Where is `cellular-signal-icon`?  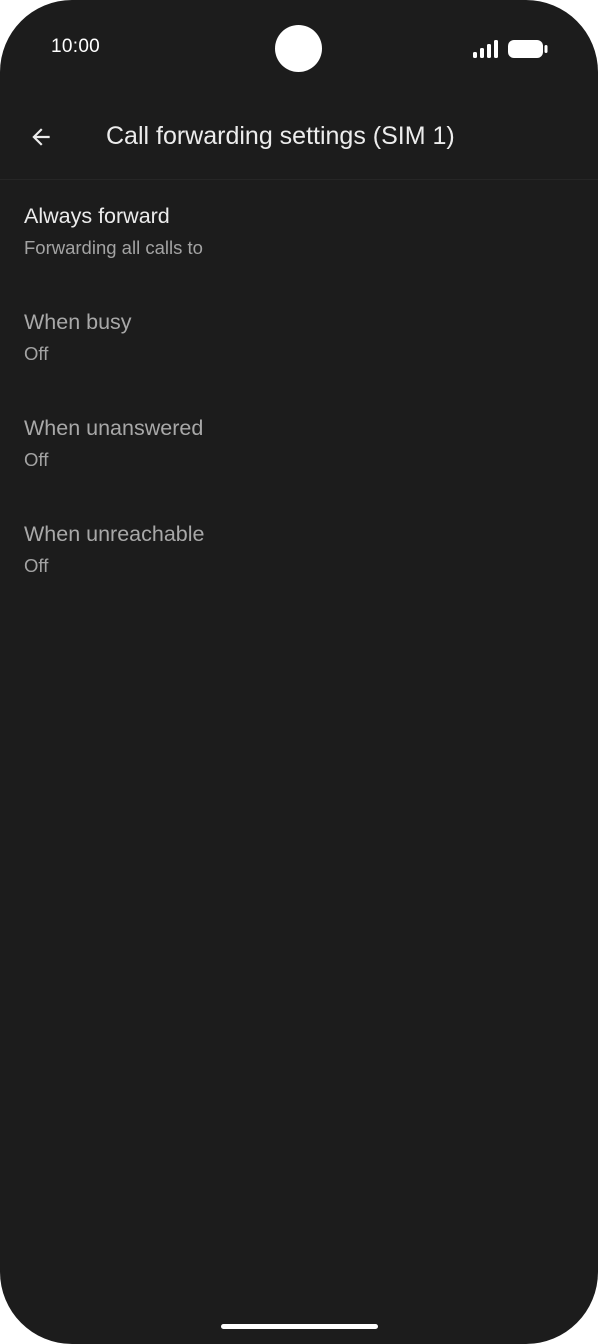 cellular-signal-icon is located at coordinates (485, 49).